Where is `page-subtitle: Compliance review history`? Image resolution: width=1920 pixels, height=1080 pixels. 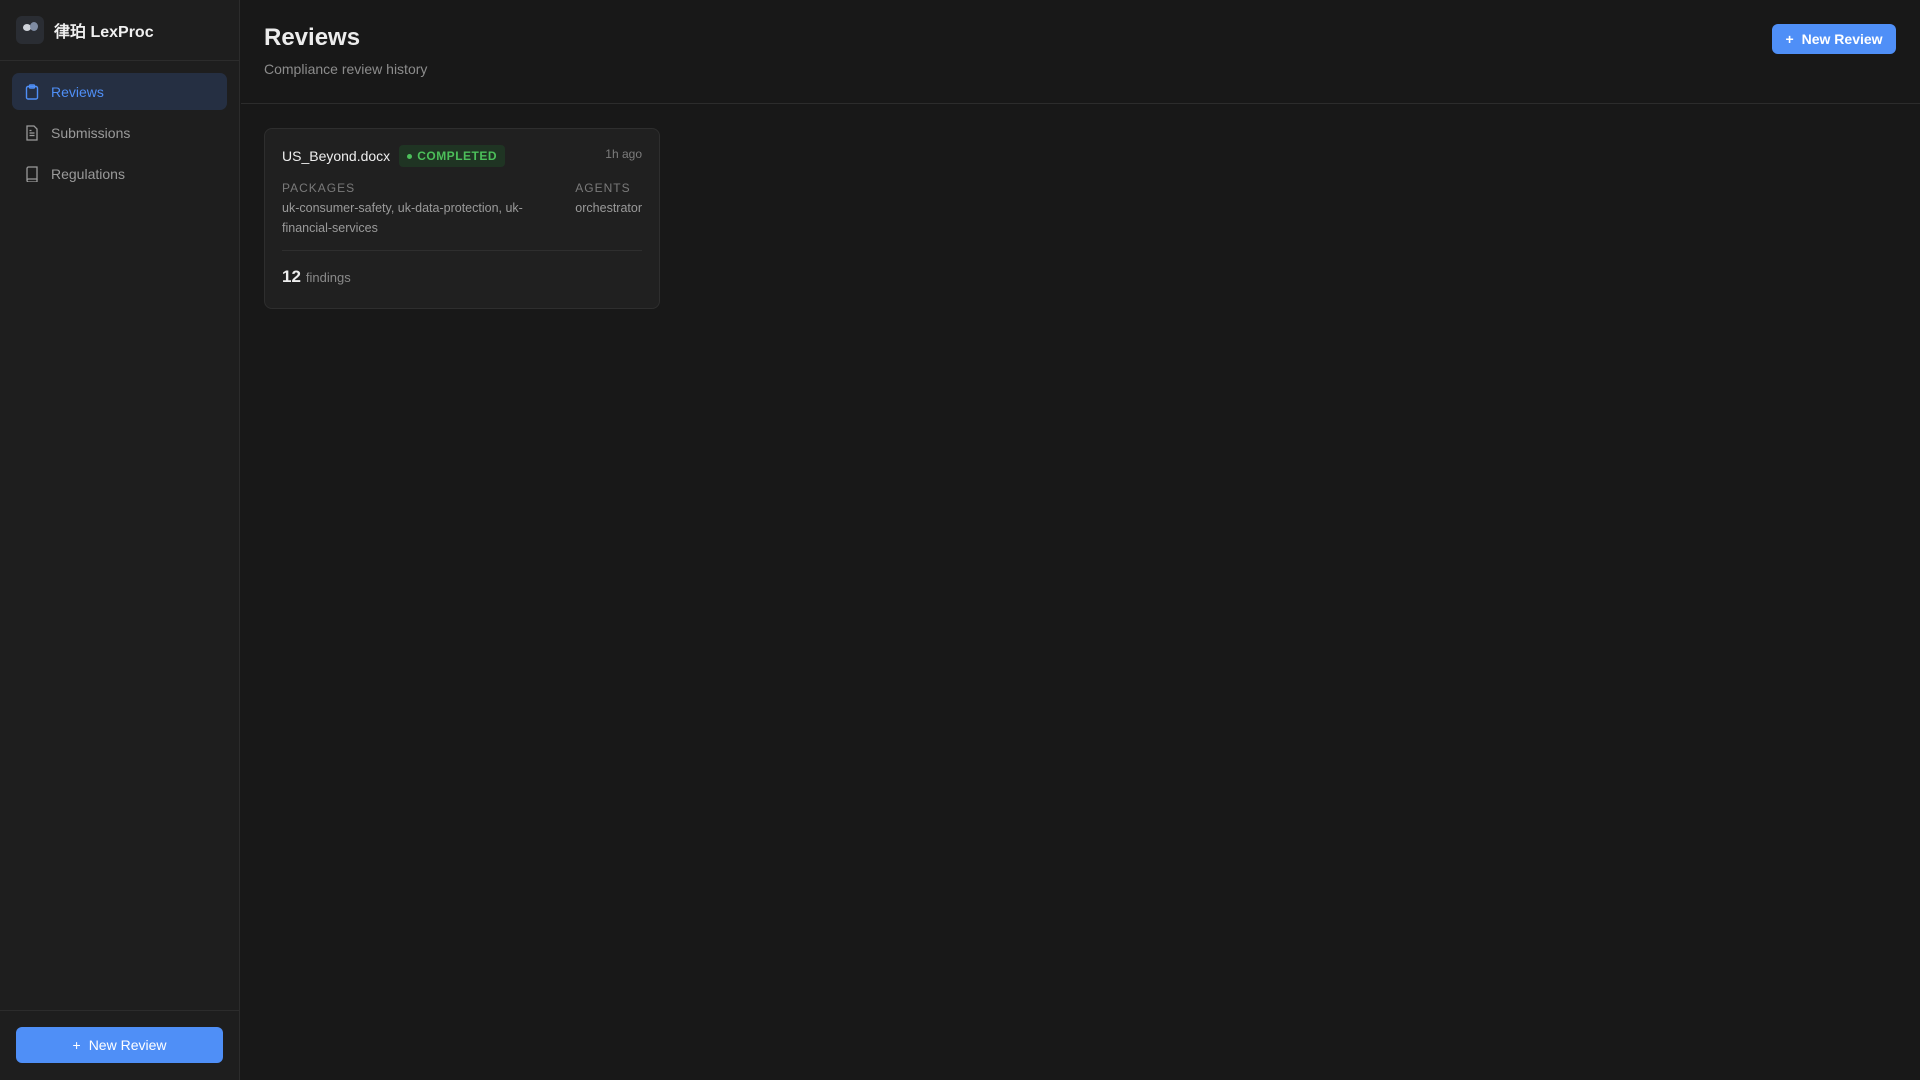 page-subtitle: Compliance review history is located at coordinates (346, 69).